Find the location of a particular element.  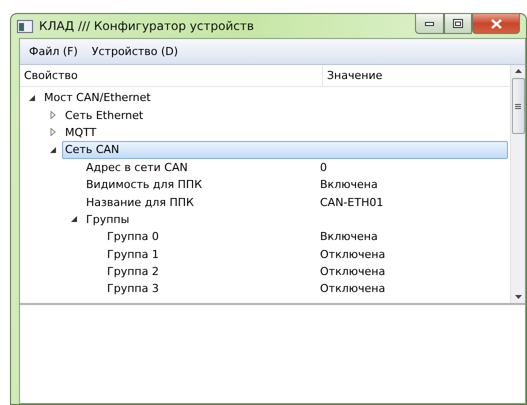

property-value: CAN-ETH01 is located at coordinates (352, 202).